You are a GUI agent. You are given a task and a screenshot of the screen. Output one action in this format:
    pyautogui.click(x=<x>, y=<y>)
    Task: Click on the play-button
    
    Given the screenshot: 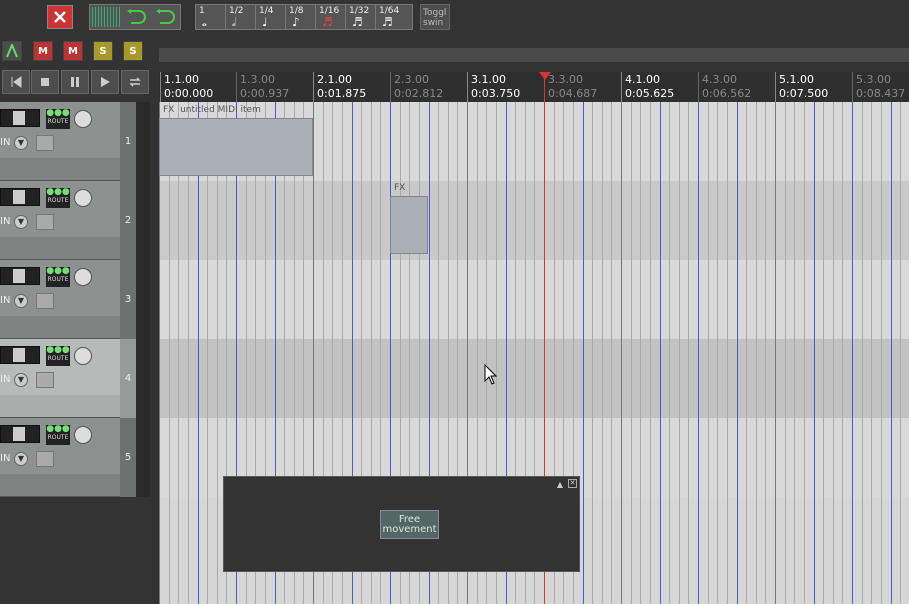 What is the action you would take?
    pyautogui.click(x=105, y=82)
    